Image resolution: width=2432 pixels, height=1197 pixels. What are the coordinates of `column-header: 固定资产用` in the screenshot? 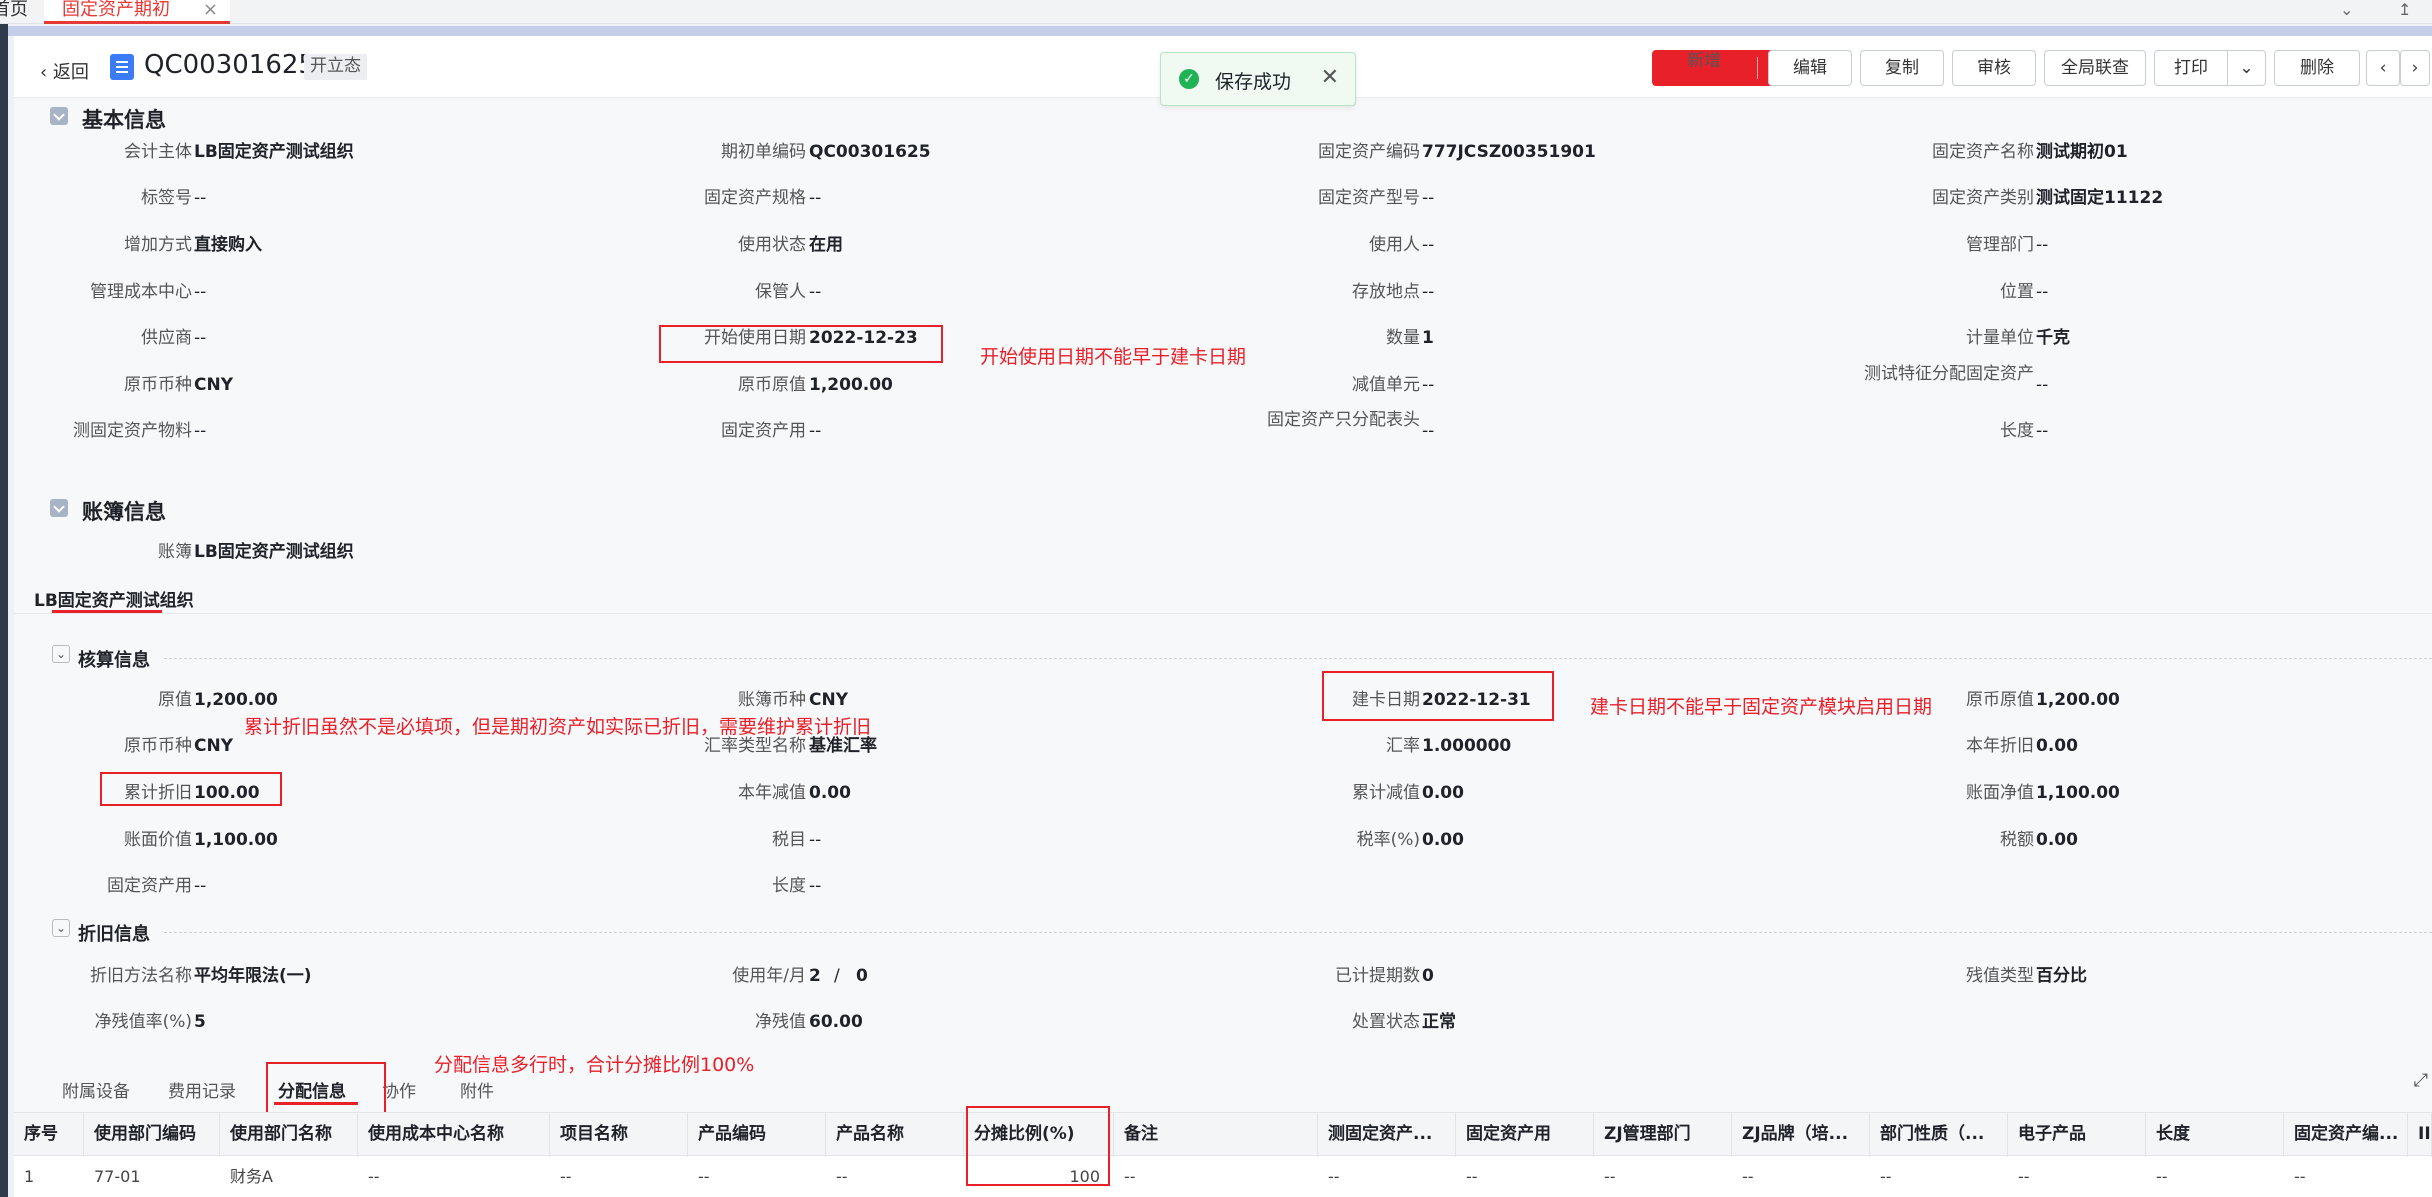 It's located at (1525, 1135).